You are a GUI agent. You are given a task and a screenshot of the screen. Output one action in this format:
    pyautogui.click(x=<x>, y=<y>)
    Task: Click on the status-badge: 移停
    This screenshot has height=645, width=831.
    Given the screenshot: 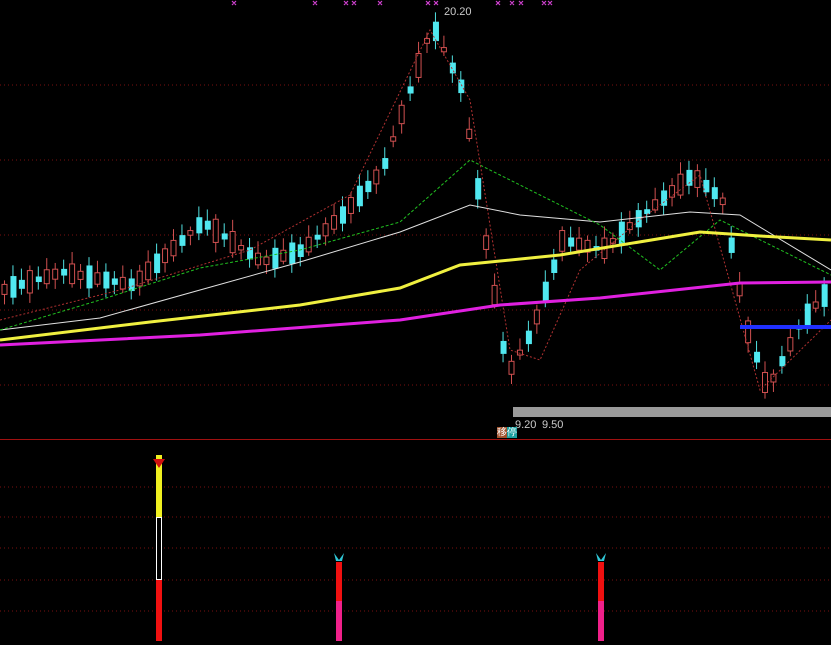 What is the action you would take?
    pyautogui.click(x=507, y=432)
    